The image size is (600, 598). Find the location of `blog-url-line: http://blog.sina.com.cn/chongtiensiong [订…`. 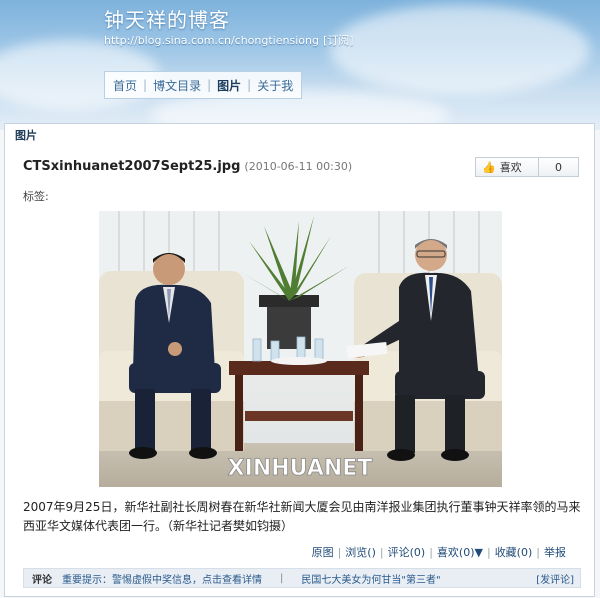

blog-url-line: http://blog.sina.com.cn/chongtiensiong [订… is located at coordinates (229, 40).